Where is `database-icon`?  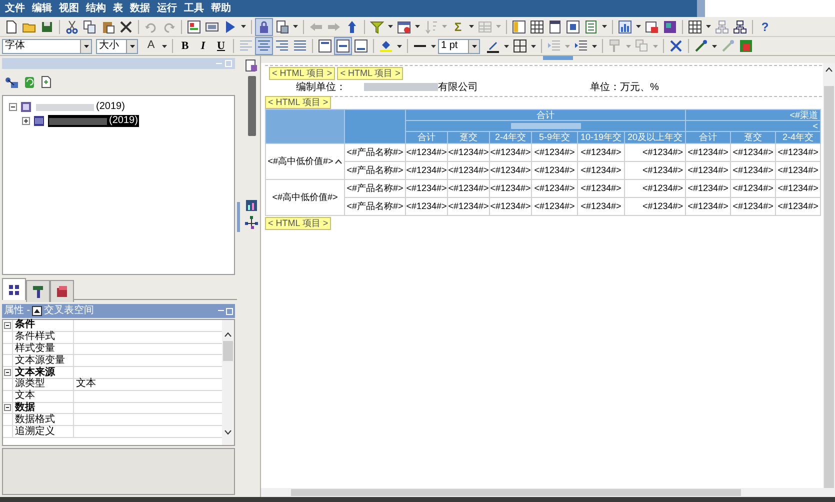
database-icon is located at coordinates (26, 107).